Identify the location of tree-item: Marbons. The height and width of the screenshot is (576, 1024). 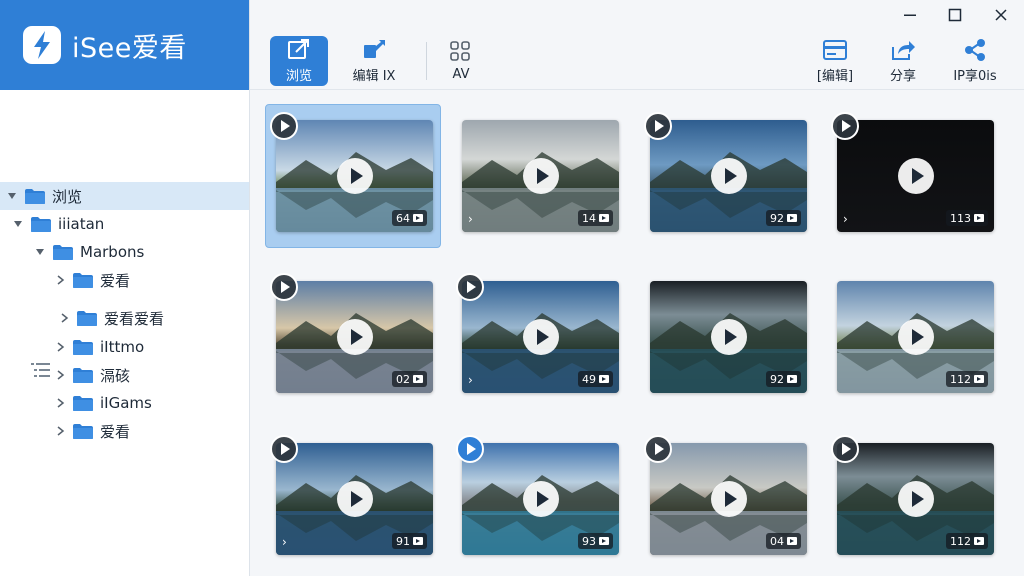
(124, 252).